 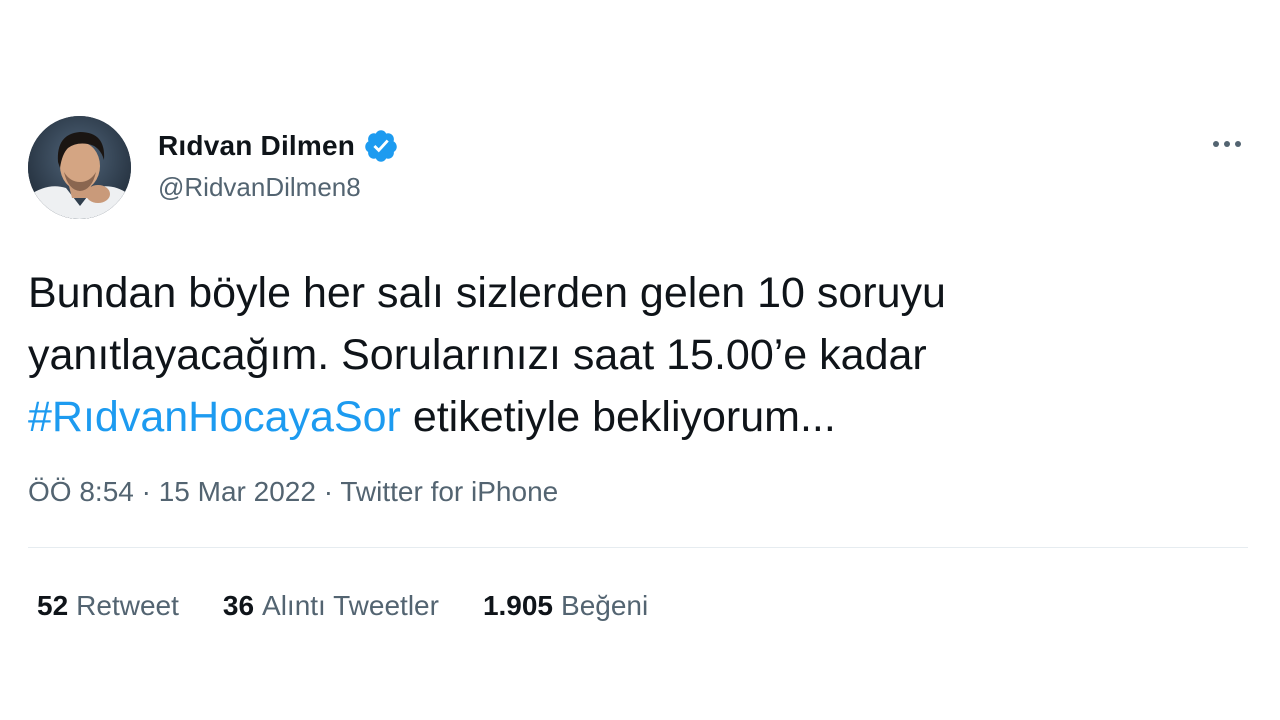 What do you see at coordinates (259, 187) in the screenshot?
I see `author-handle: @RidvanDilmen8` at bounding box center [259, 187].